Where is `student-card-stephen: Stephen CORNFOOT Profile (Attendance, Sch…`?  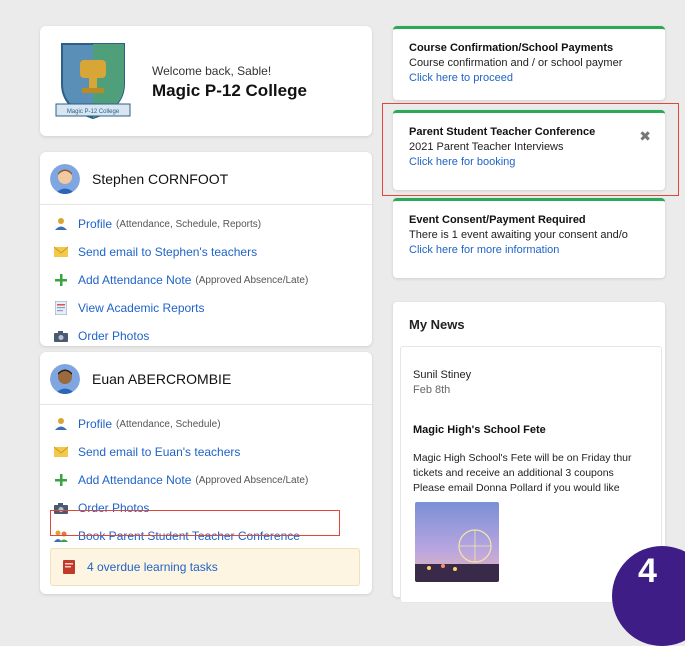
student-card-stephen: Stephen CORNFOOT Profile (Attendance, Sch… is located at coordinates (206, 249).